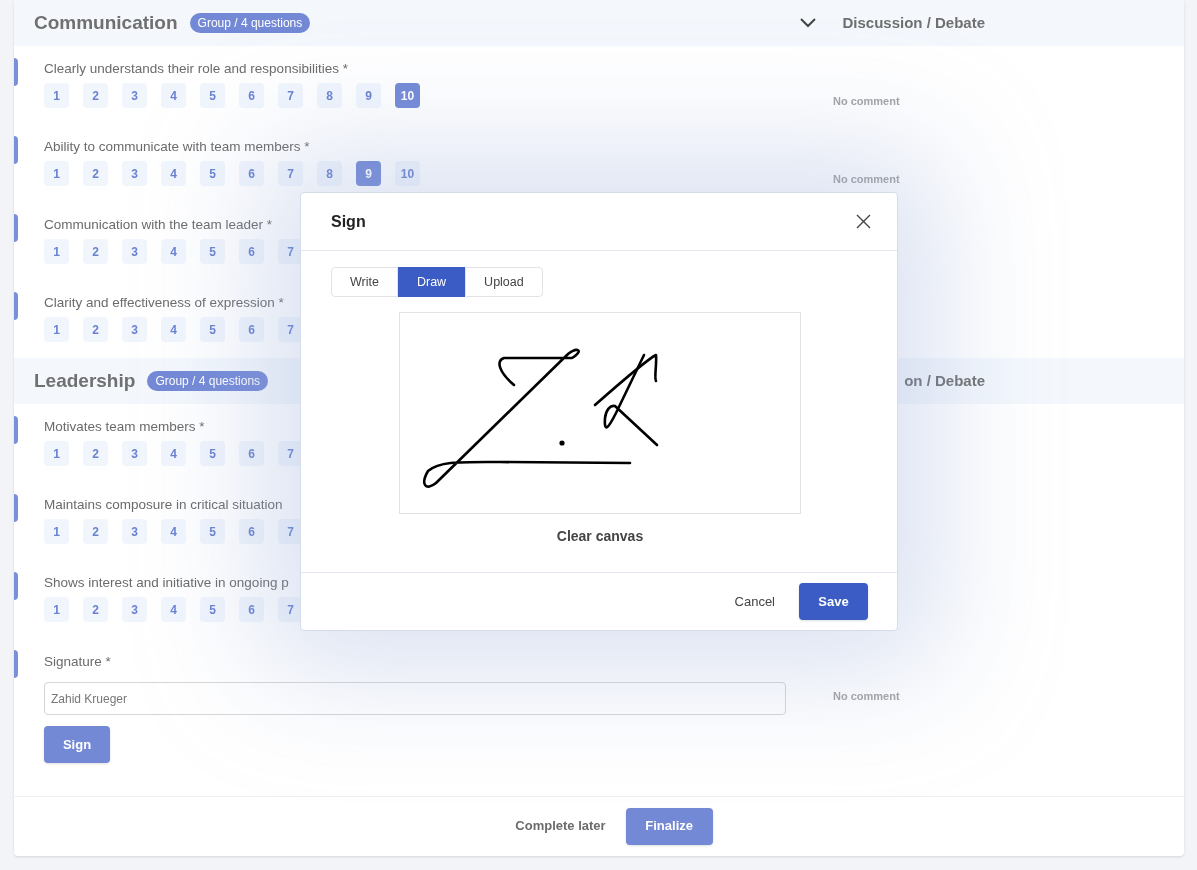 The width and height of the screenshot is (1197, 870). What do you see at coordinates (348, 221) in the screenshot?
I see `dialog-title: Sign` at bounding box center [348, 221].